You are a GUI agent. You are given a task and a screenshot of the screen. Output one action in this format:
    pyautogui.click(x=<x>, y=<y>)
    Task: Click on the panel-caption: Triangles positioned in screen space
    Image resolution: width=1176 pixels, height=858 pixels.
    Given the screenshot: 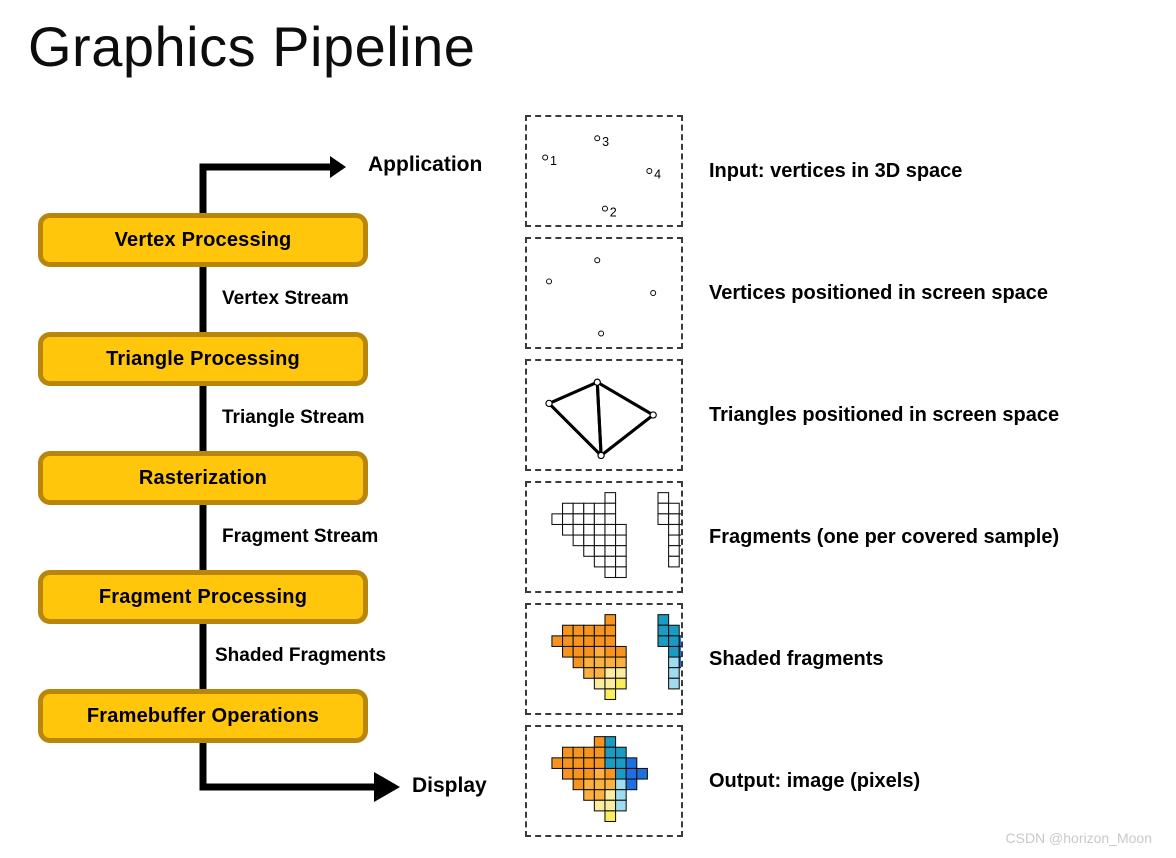 What is the action you would take?
    pyautogui.click(x=884, y=414)
    